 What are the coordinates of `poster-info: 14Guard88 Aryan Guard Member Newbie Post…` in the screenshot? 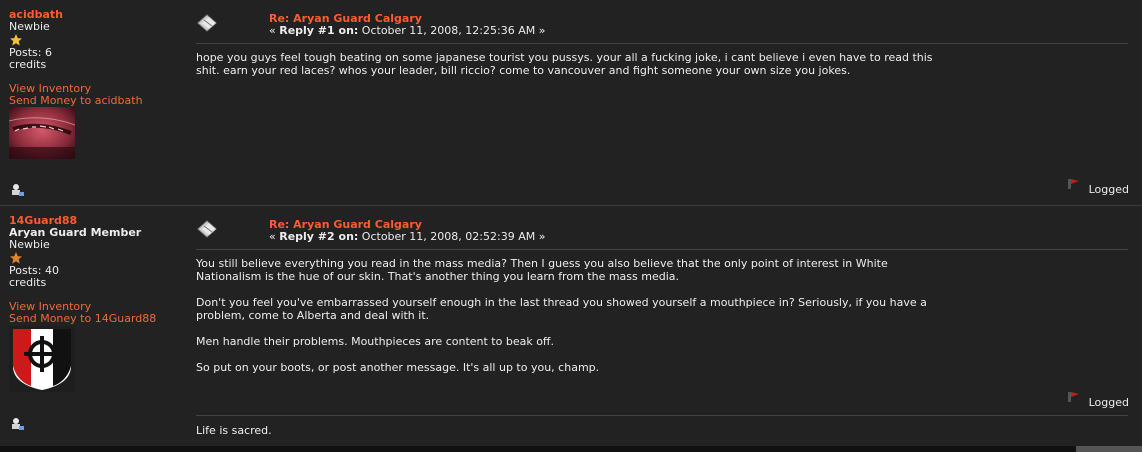 It's located at (96, 270).